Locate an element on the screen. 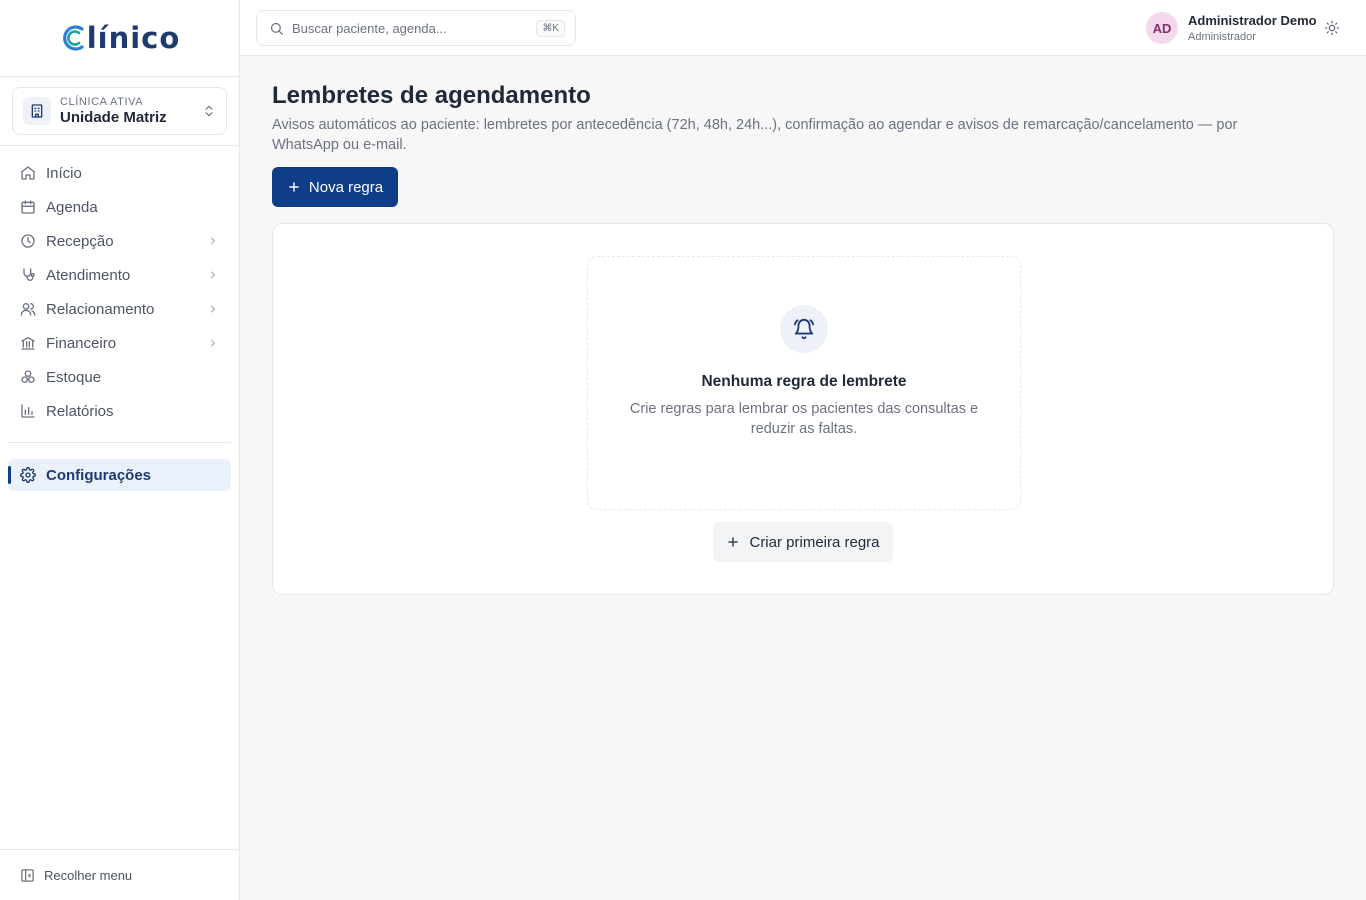  calendar-icon is located at coordinates (28, 207).